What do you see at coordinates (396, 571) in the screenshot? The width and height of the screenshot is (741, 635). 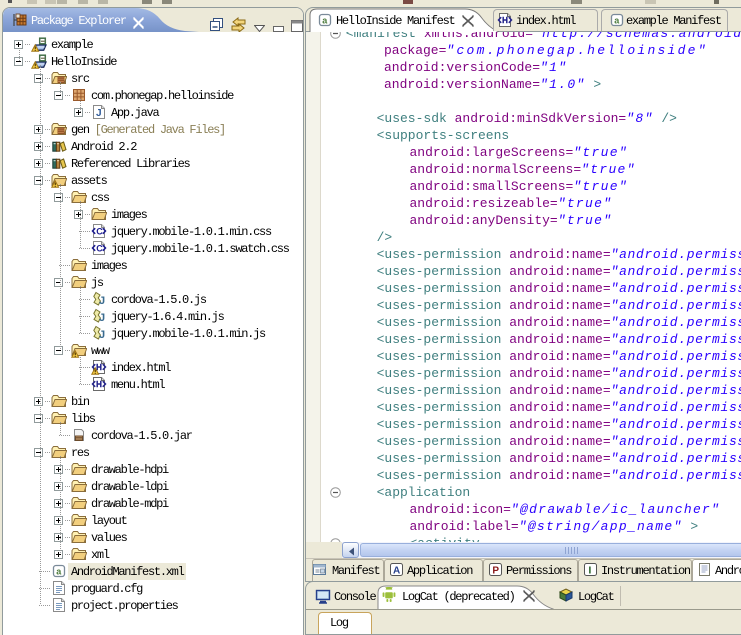 I see `svg-text: A` at bounding box center [396, 571].